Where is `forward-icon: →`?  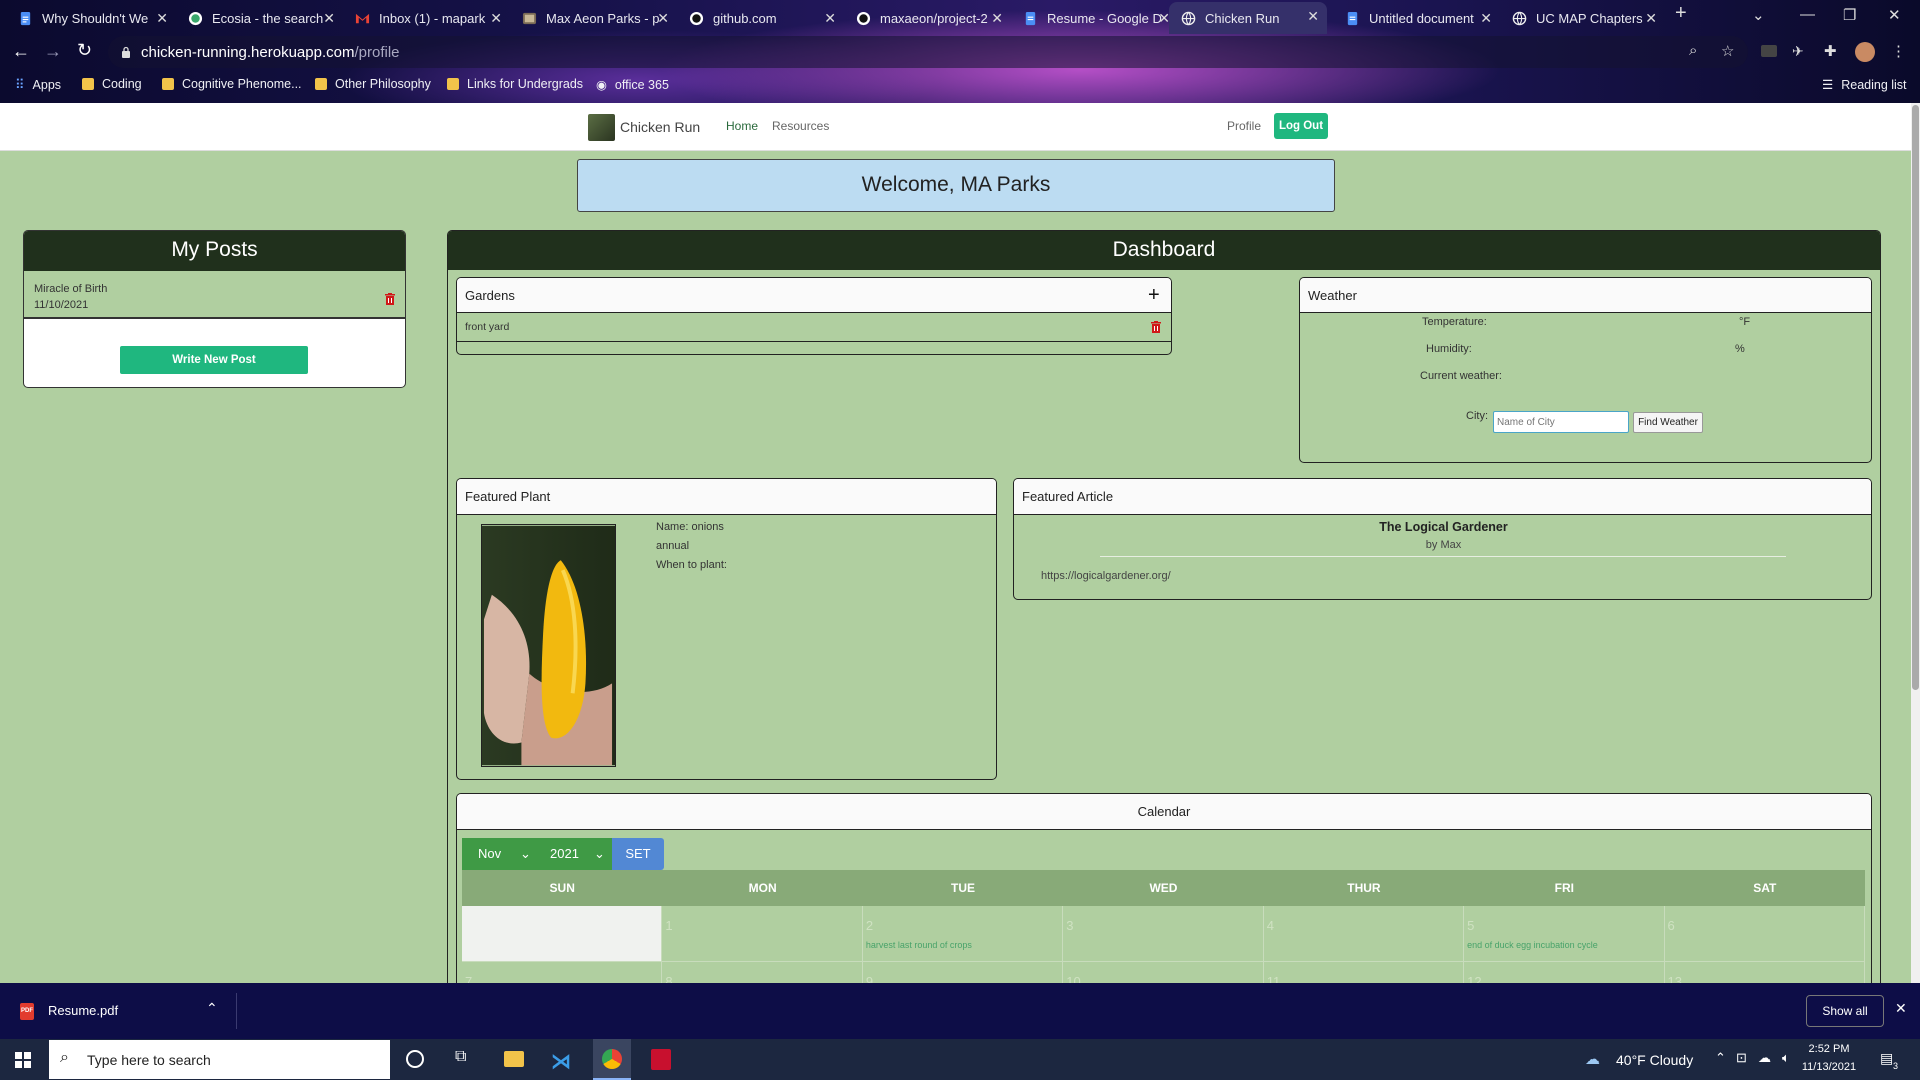 forward-icon: → is located at coordinates (53, 51).